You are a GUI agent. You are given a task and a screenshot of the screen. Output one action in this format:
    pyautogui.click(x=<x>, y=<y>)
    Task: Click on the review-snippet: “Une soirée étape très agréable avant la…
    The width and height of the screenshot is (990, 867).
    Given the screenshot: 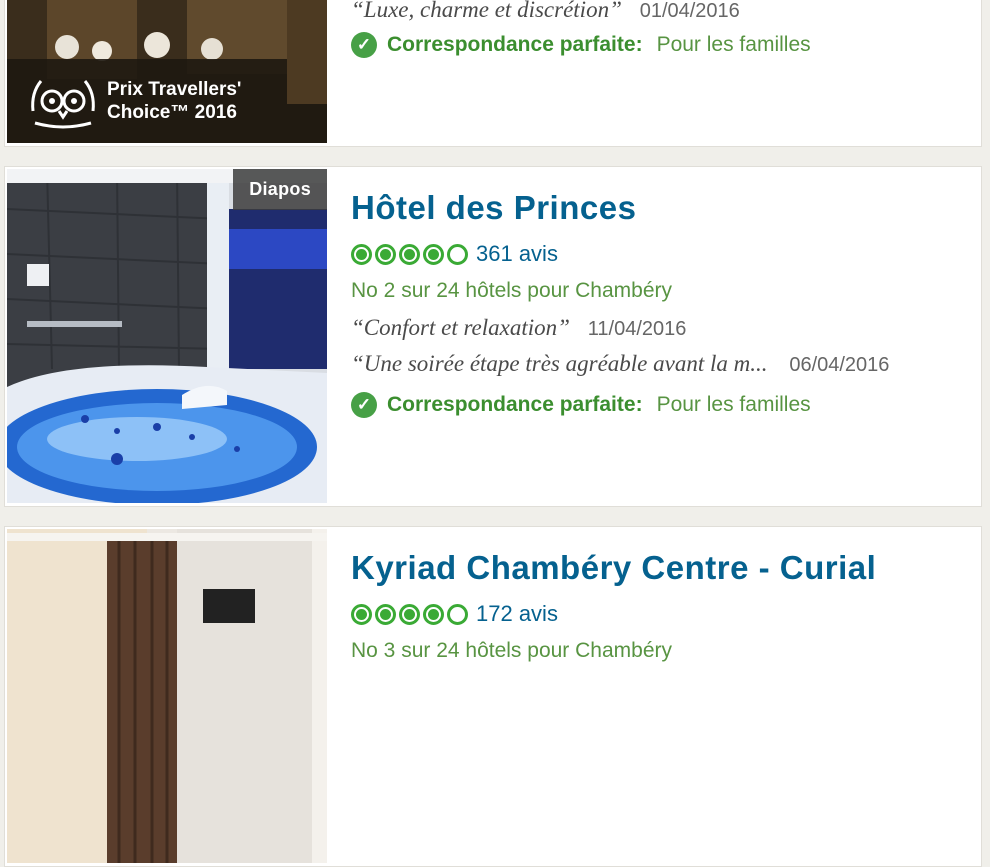 What is the action you would take?
    pyautogui.click(x=620, y=364)
    